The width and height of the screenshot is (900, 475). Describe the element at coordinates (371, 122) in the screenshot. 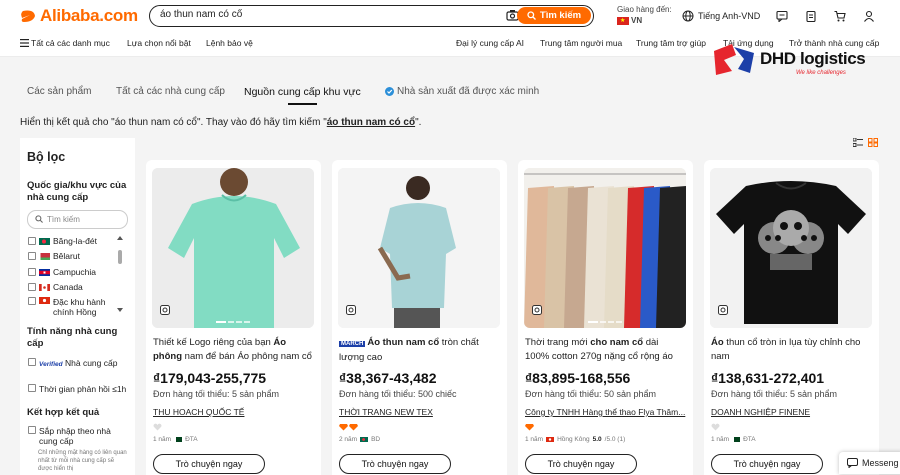

I see `notice-link: áo thun nam có cổ` at that location.